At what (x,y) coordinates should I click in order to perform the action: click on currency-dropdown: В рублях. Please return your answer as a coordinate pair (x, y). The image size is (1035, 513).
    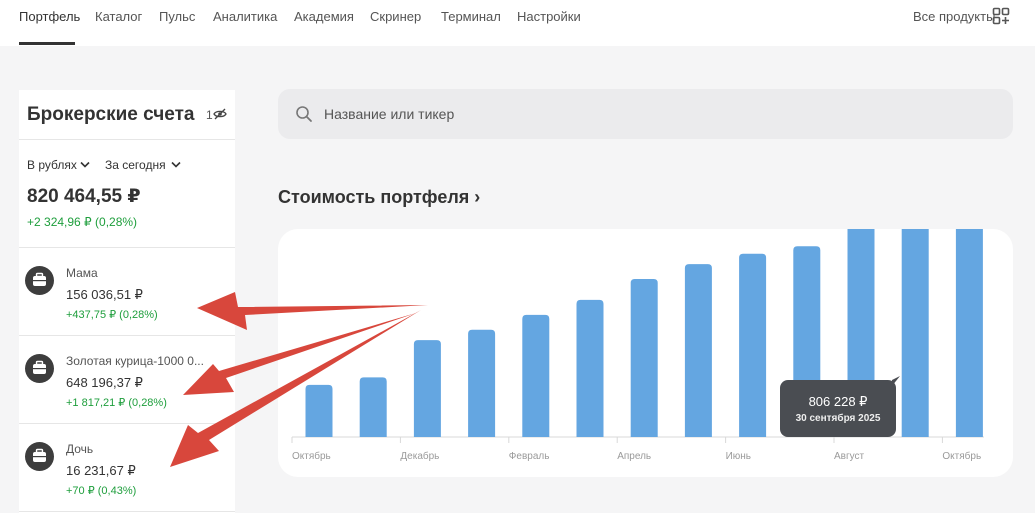
    Looking at the image, I should click on (52, 165).